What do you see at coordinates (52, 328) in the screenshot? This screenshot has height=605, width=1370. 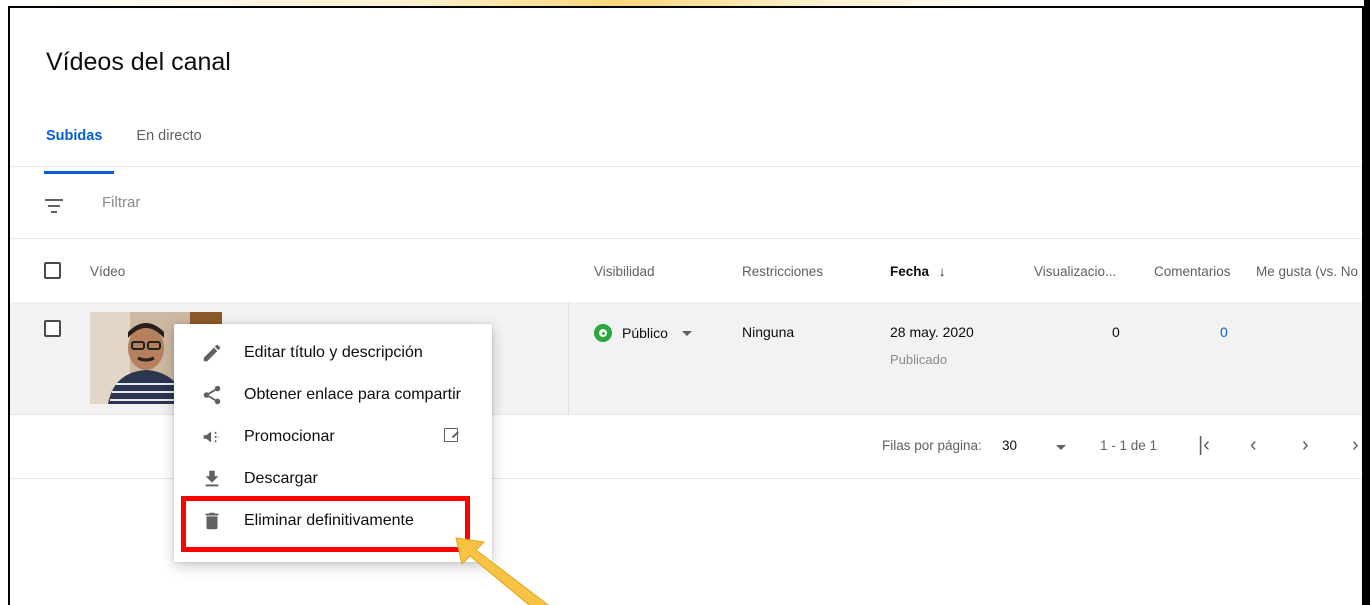 I see `row-checkbox` at bounding box center [52, 328].